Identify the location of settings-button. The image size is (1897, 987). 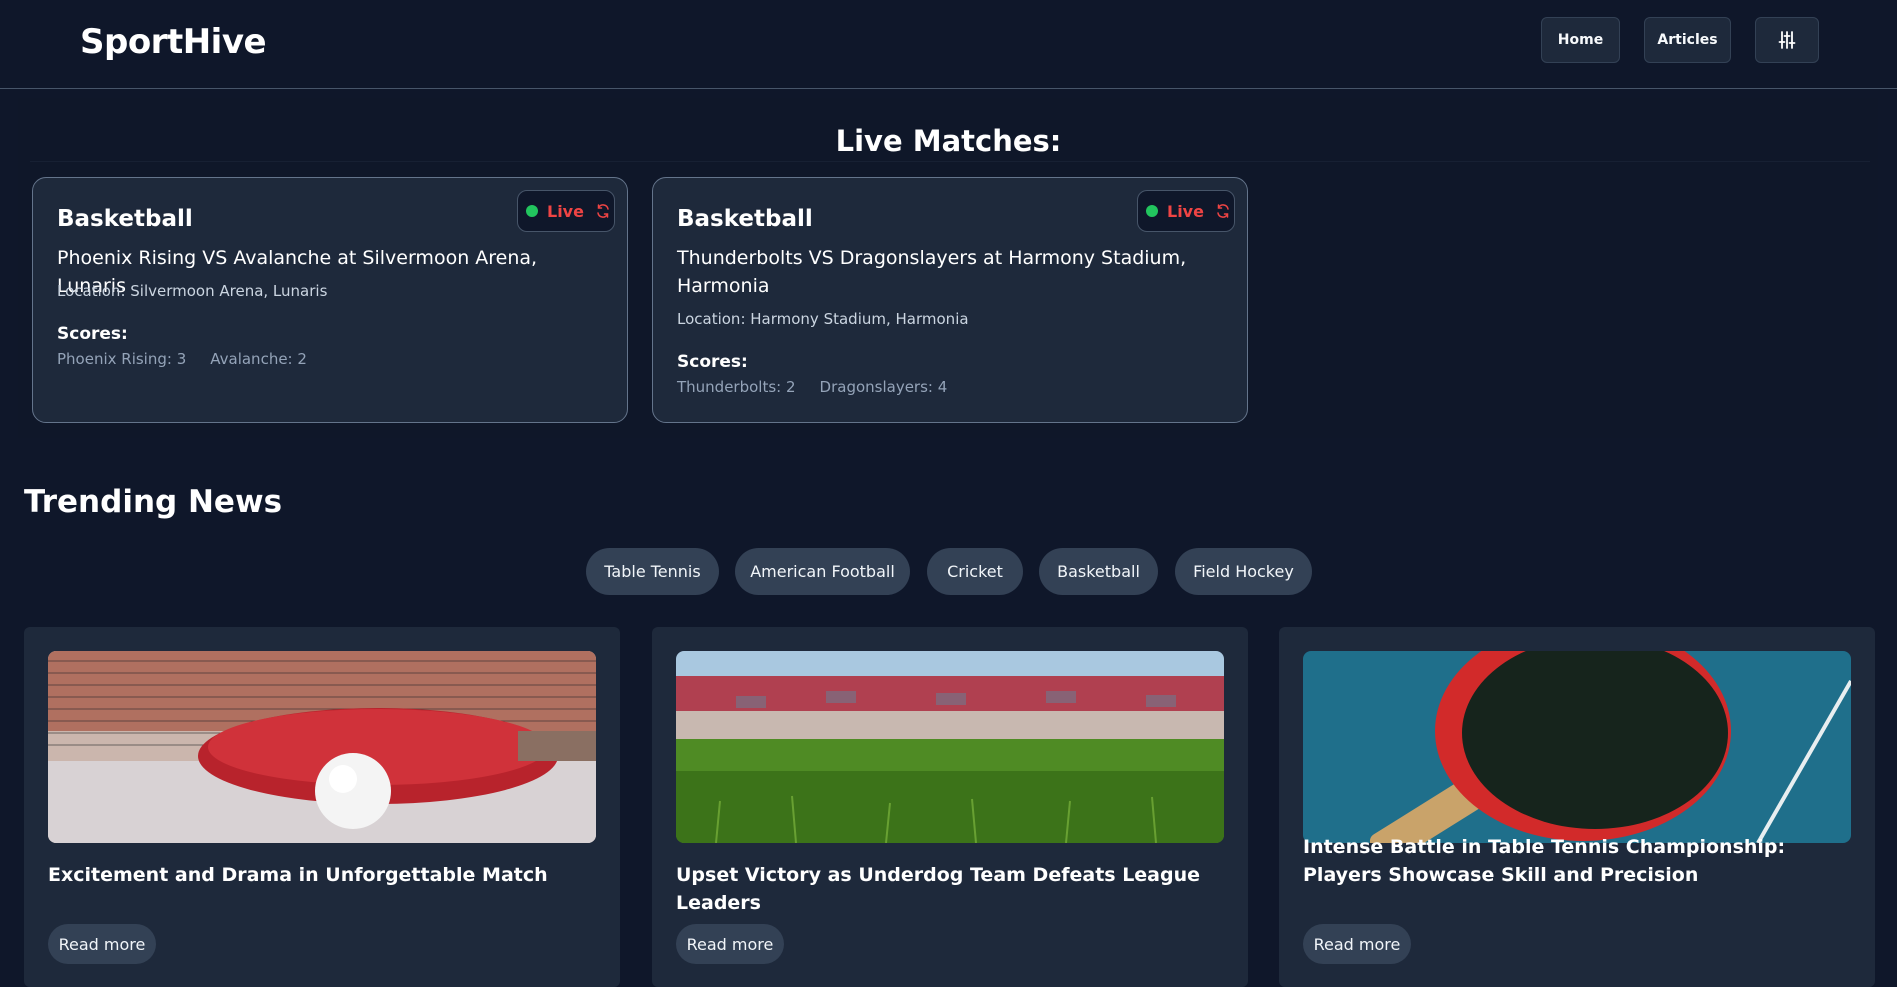
(1787, 40).